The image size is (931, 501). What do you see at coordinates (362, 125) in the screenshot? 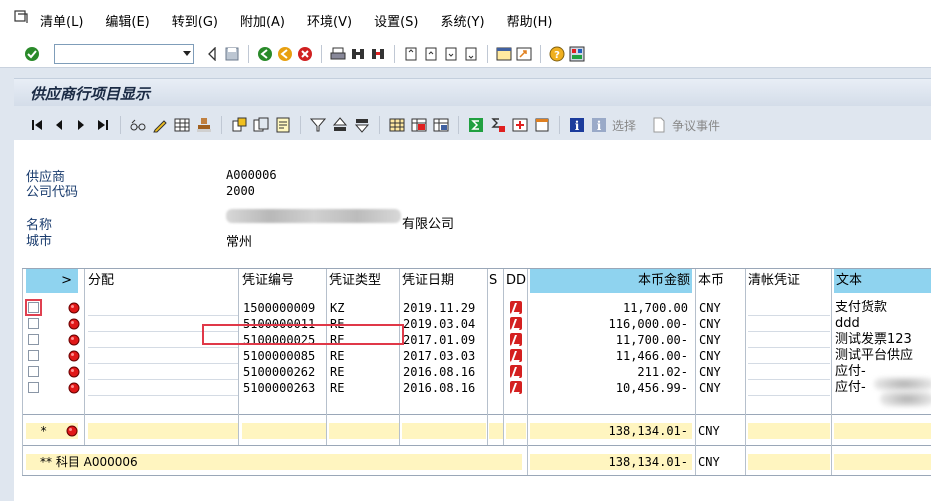
I see `sort-descending-icon` at bounding box center [362, 125].